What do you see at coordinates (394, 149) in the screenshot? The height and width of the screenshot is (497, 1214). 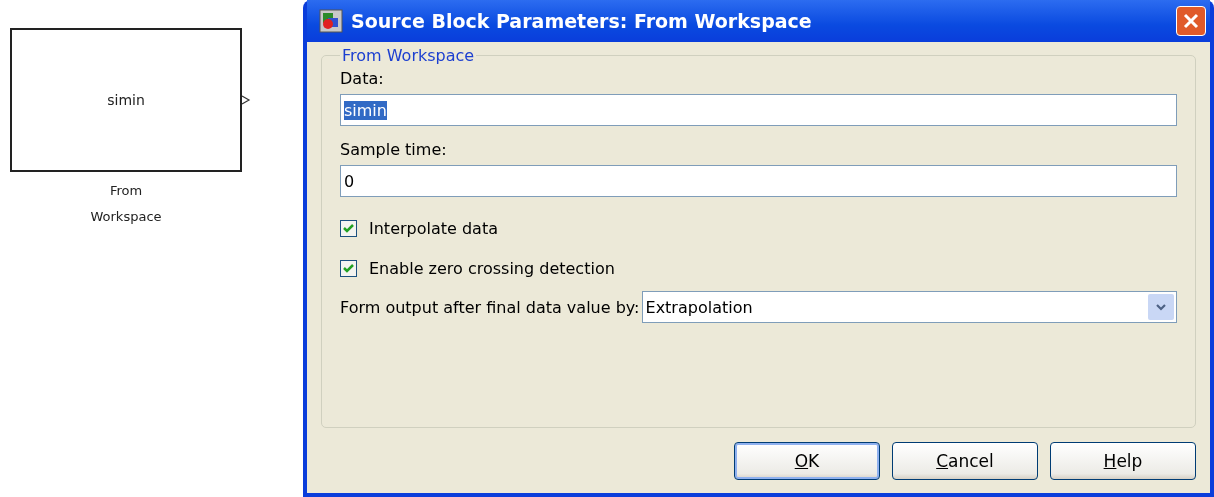 I see `field-label: Sample time:` at bounding box center [394, 149].